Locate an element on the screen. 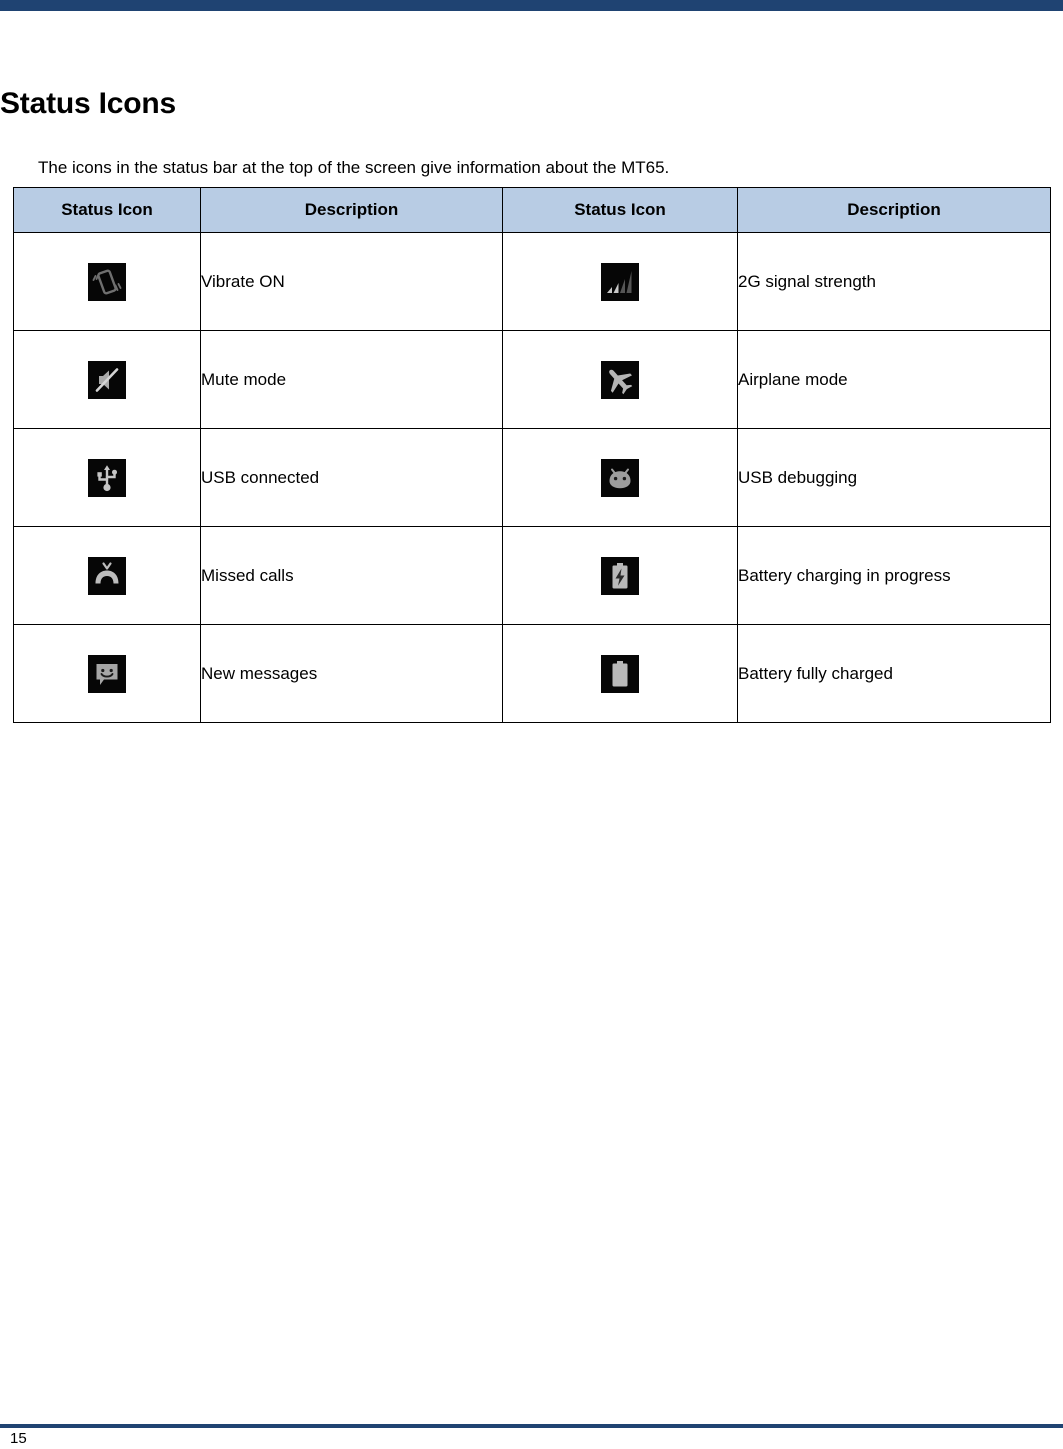  battery-charging-icon is located at coordinates (620, 575).